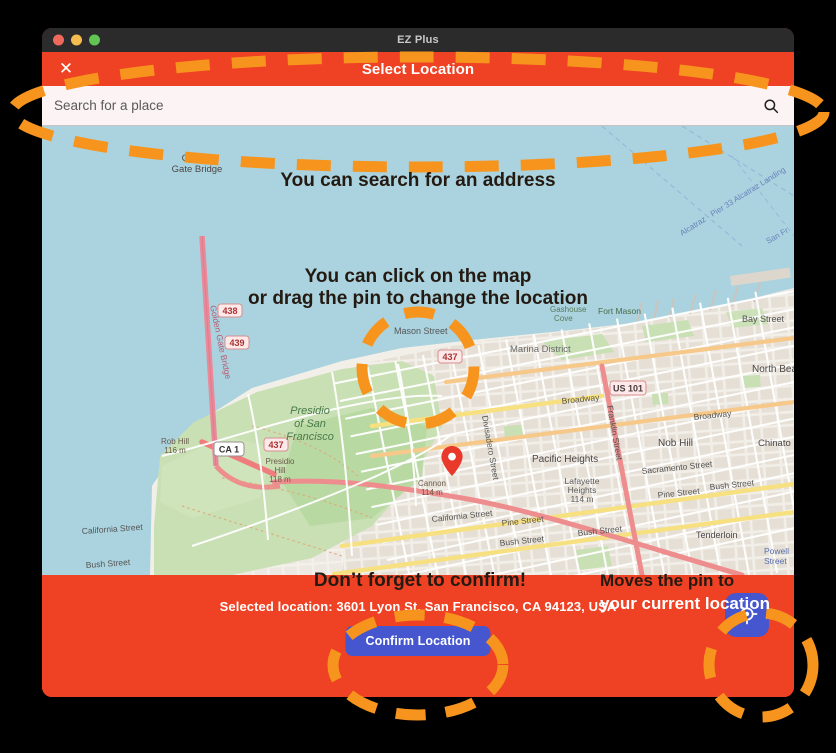 The width and height of the screenshot is (836, 753). I want to click on search-bar, so click(418, 106).